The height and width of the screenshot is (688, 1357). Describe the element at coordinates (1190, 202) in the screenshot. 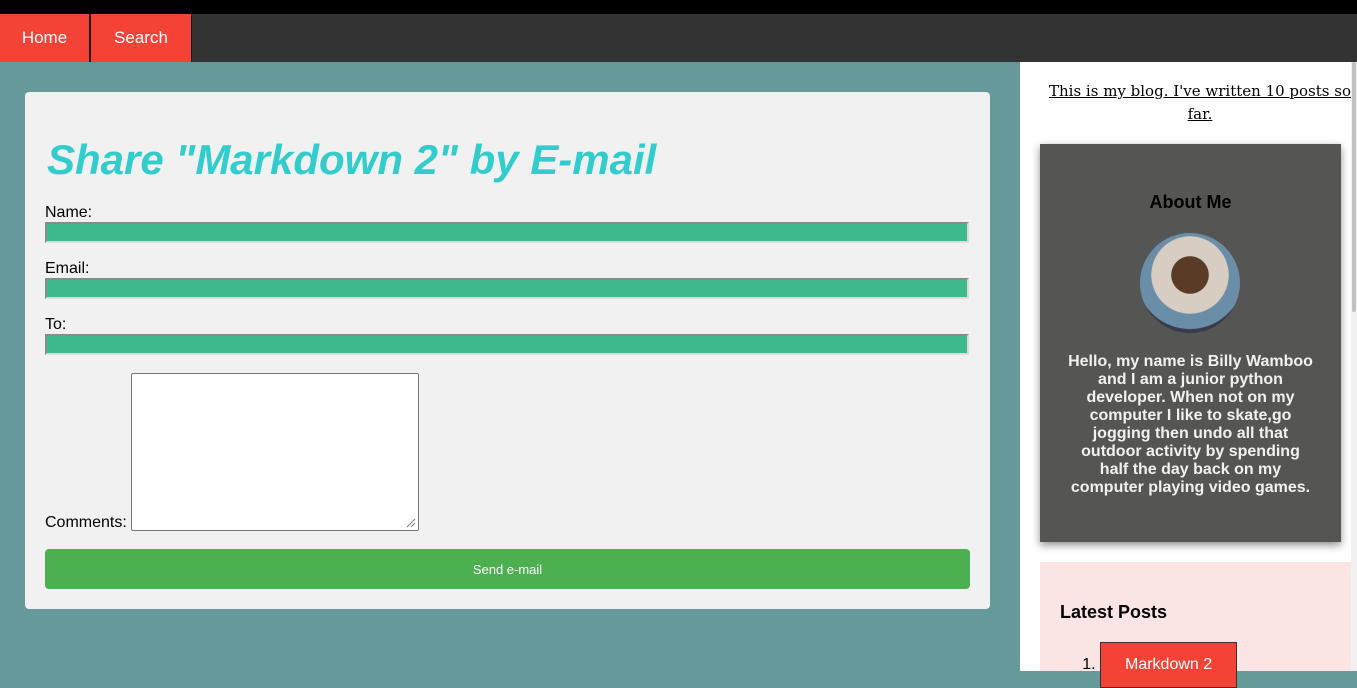

I see `about-me-heading: About Me` at that location.